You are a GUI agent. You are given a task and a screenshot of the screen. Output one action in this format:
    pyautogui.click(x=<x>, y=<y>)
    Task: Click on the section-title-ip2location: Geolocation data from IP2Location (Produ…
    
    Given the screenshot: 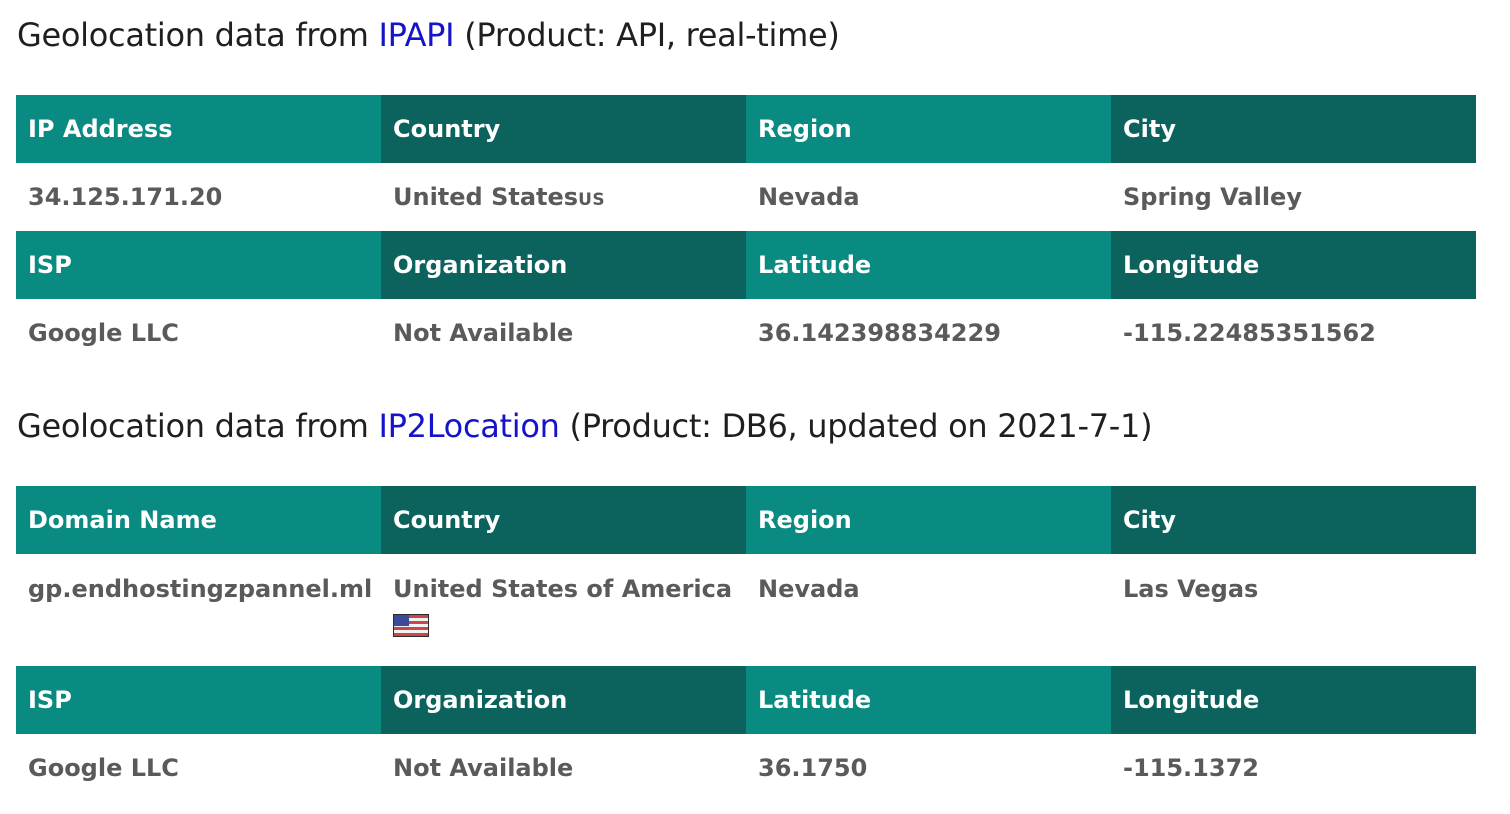 What is the action you would take?
    pyautogui.click(x=585, y=426)
    